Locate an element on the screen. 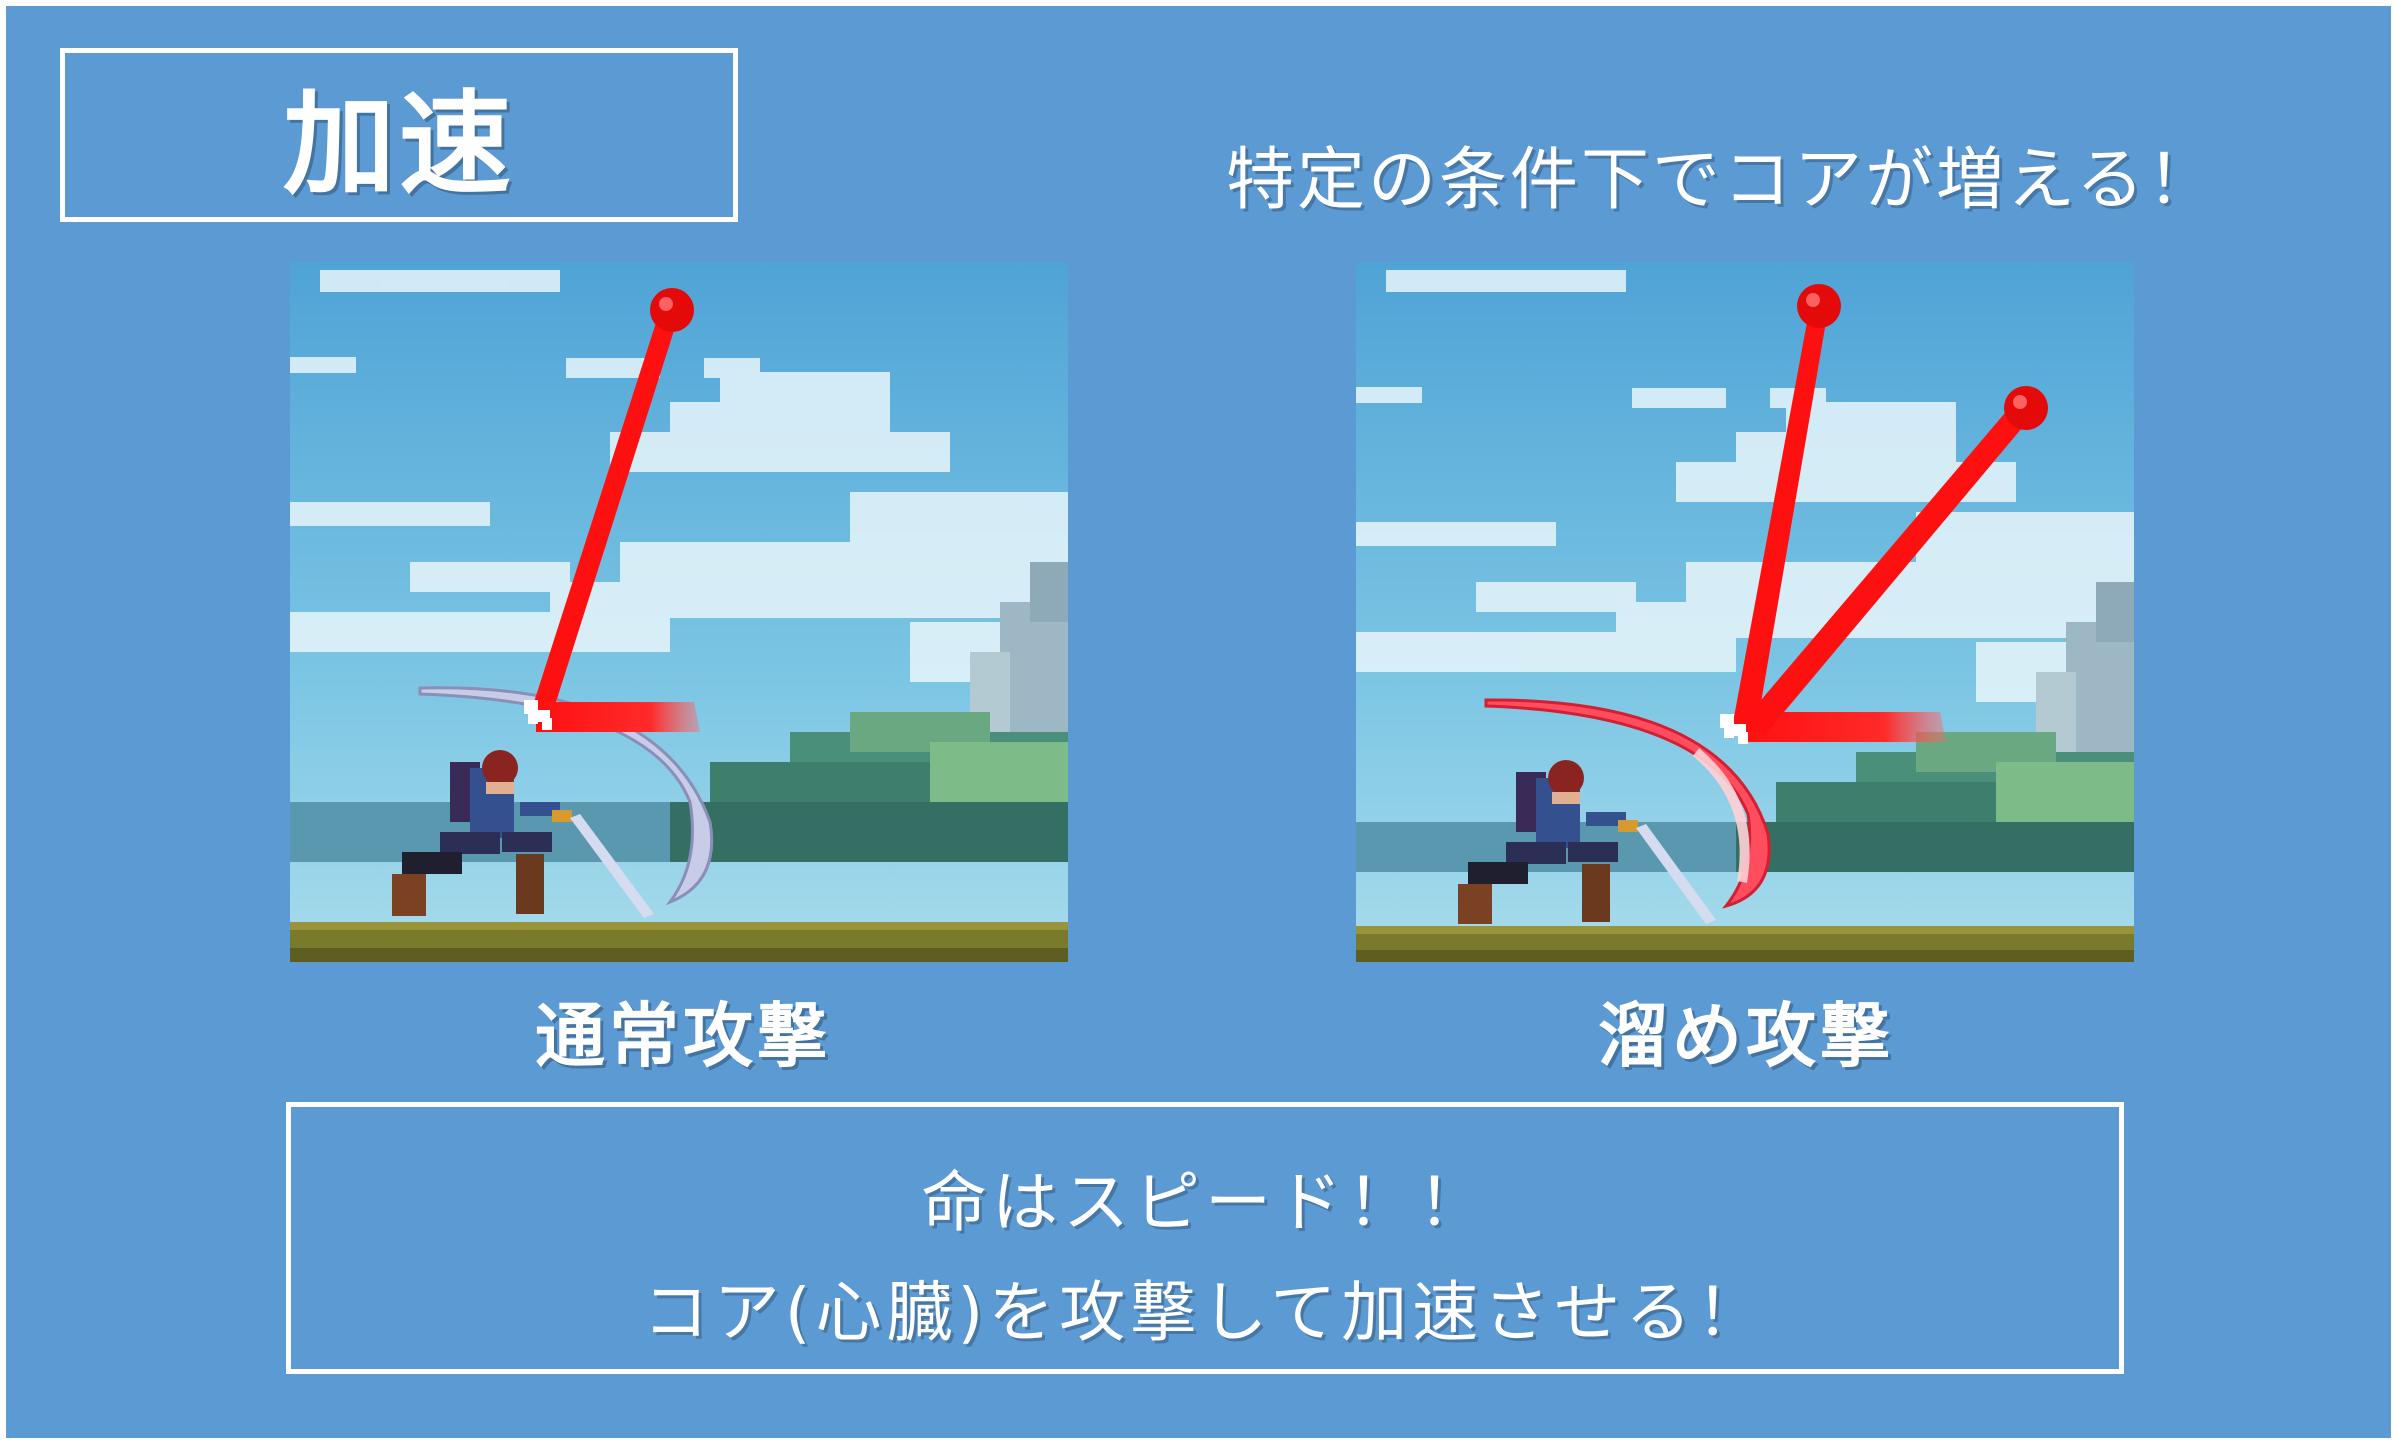  title-box: 加速 is located at coordinates (399, 135).